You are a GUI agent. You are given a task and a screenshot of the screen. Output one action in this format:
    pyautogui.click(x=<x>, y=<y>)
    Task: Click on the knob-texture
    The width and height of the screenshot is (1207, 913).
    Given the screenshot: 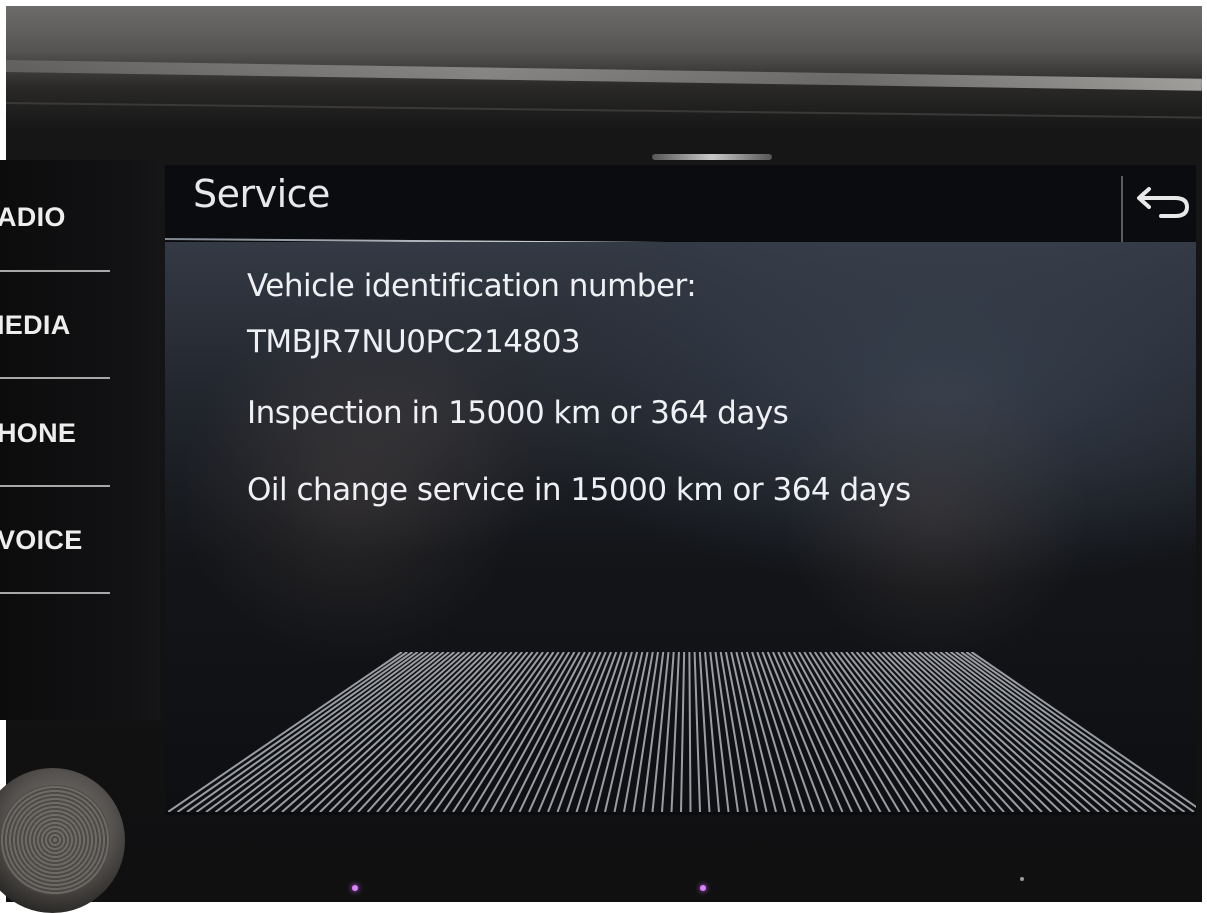 What is the action you would take?
    pyautogui.click(x=55, y=840)
    